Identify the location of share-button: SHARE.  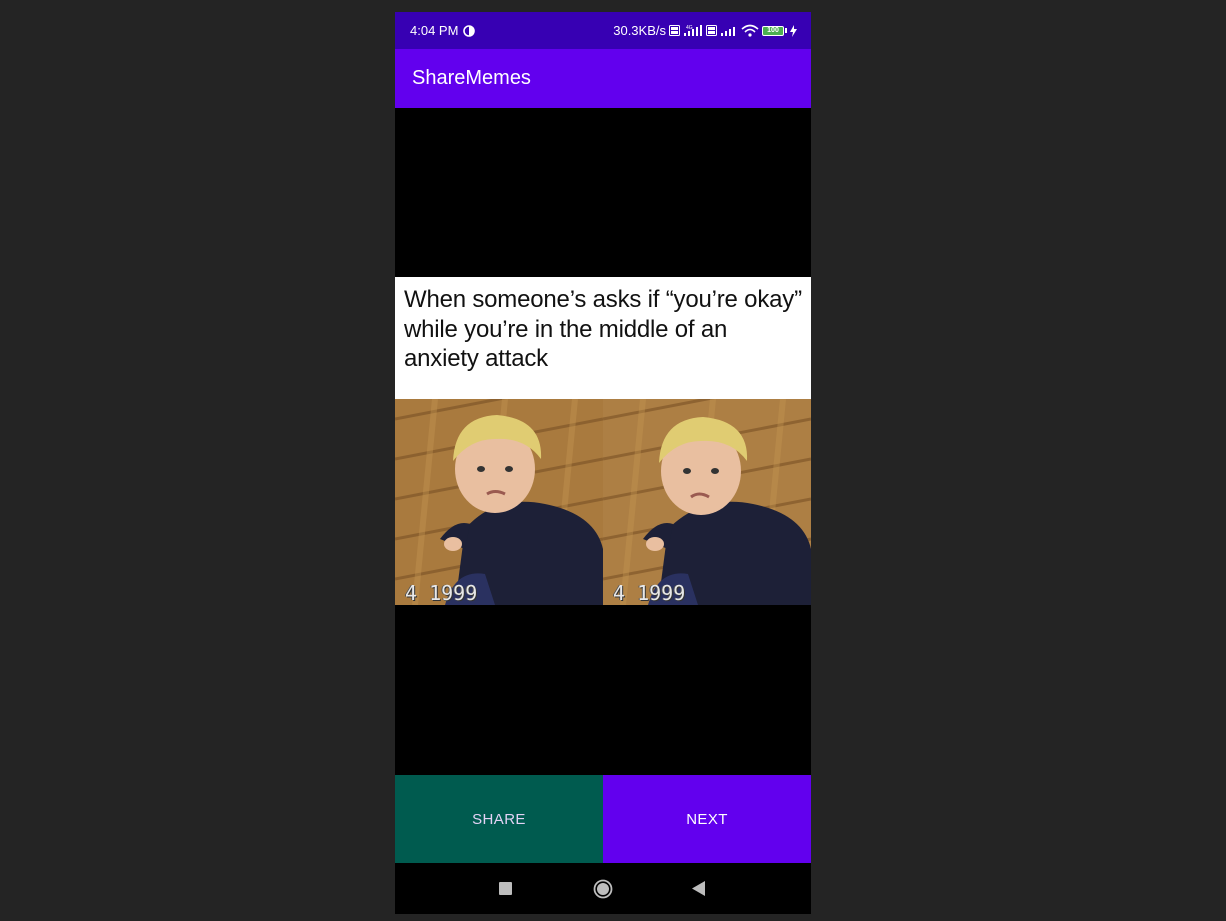
(499, 819).